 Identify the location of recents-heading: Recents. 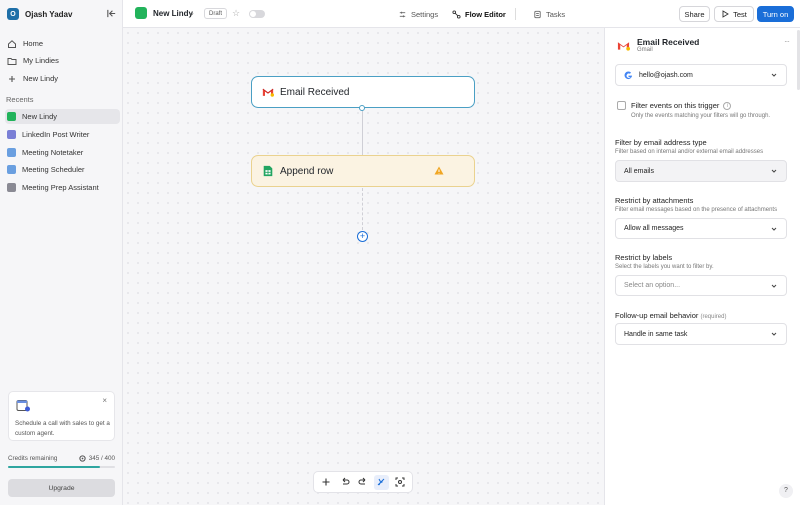
(20, 99).